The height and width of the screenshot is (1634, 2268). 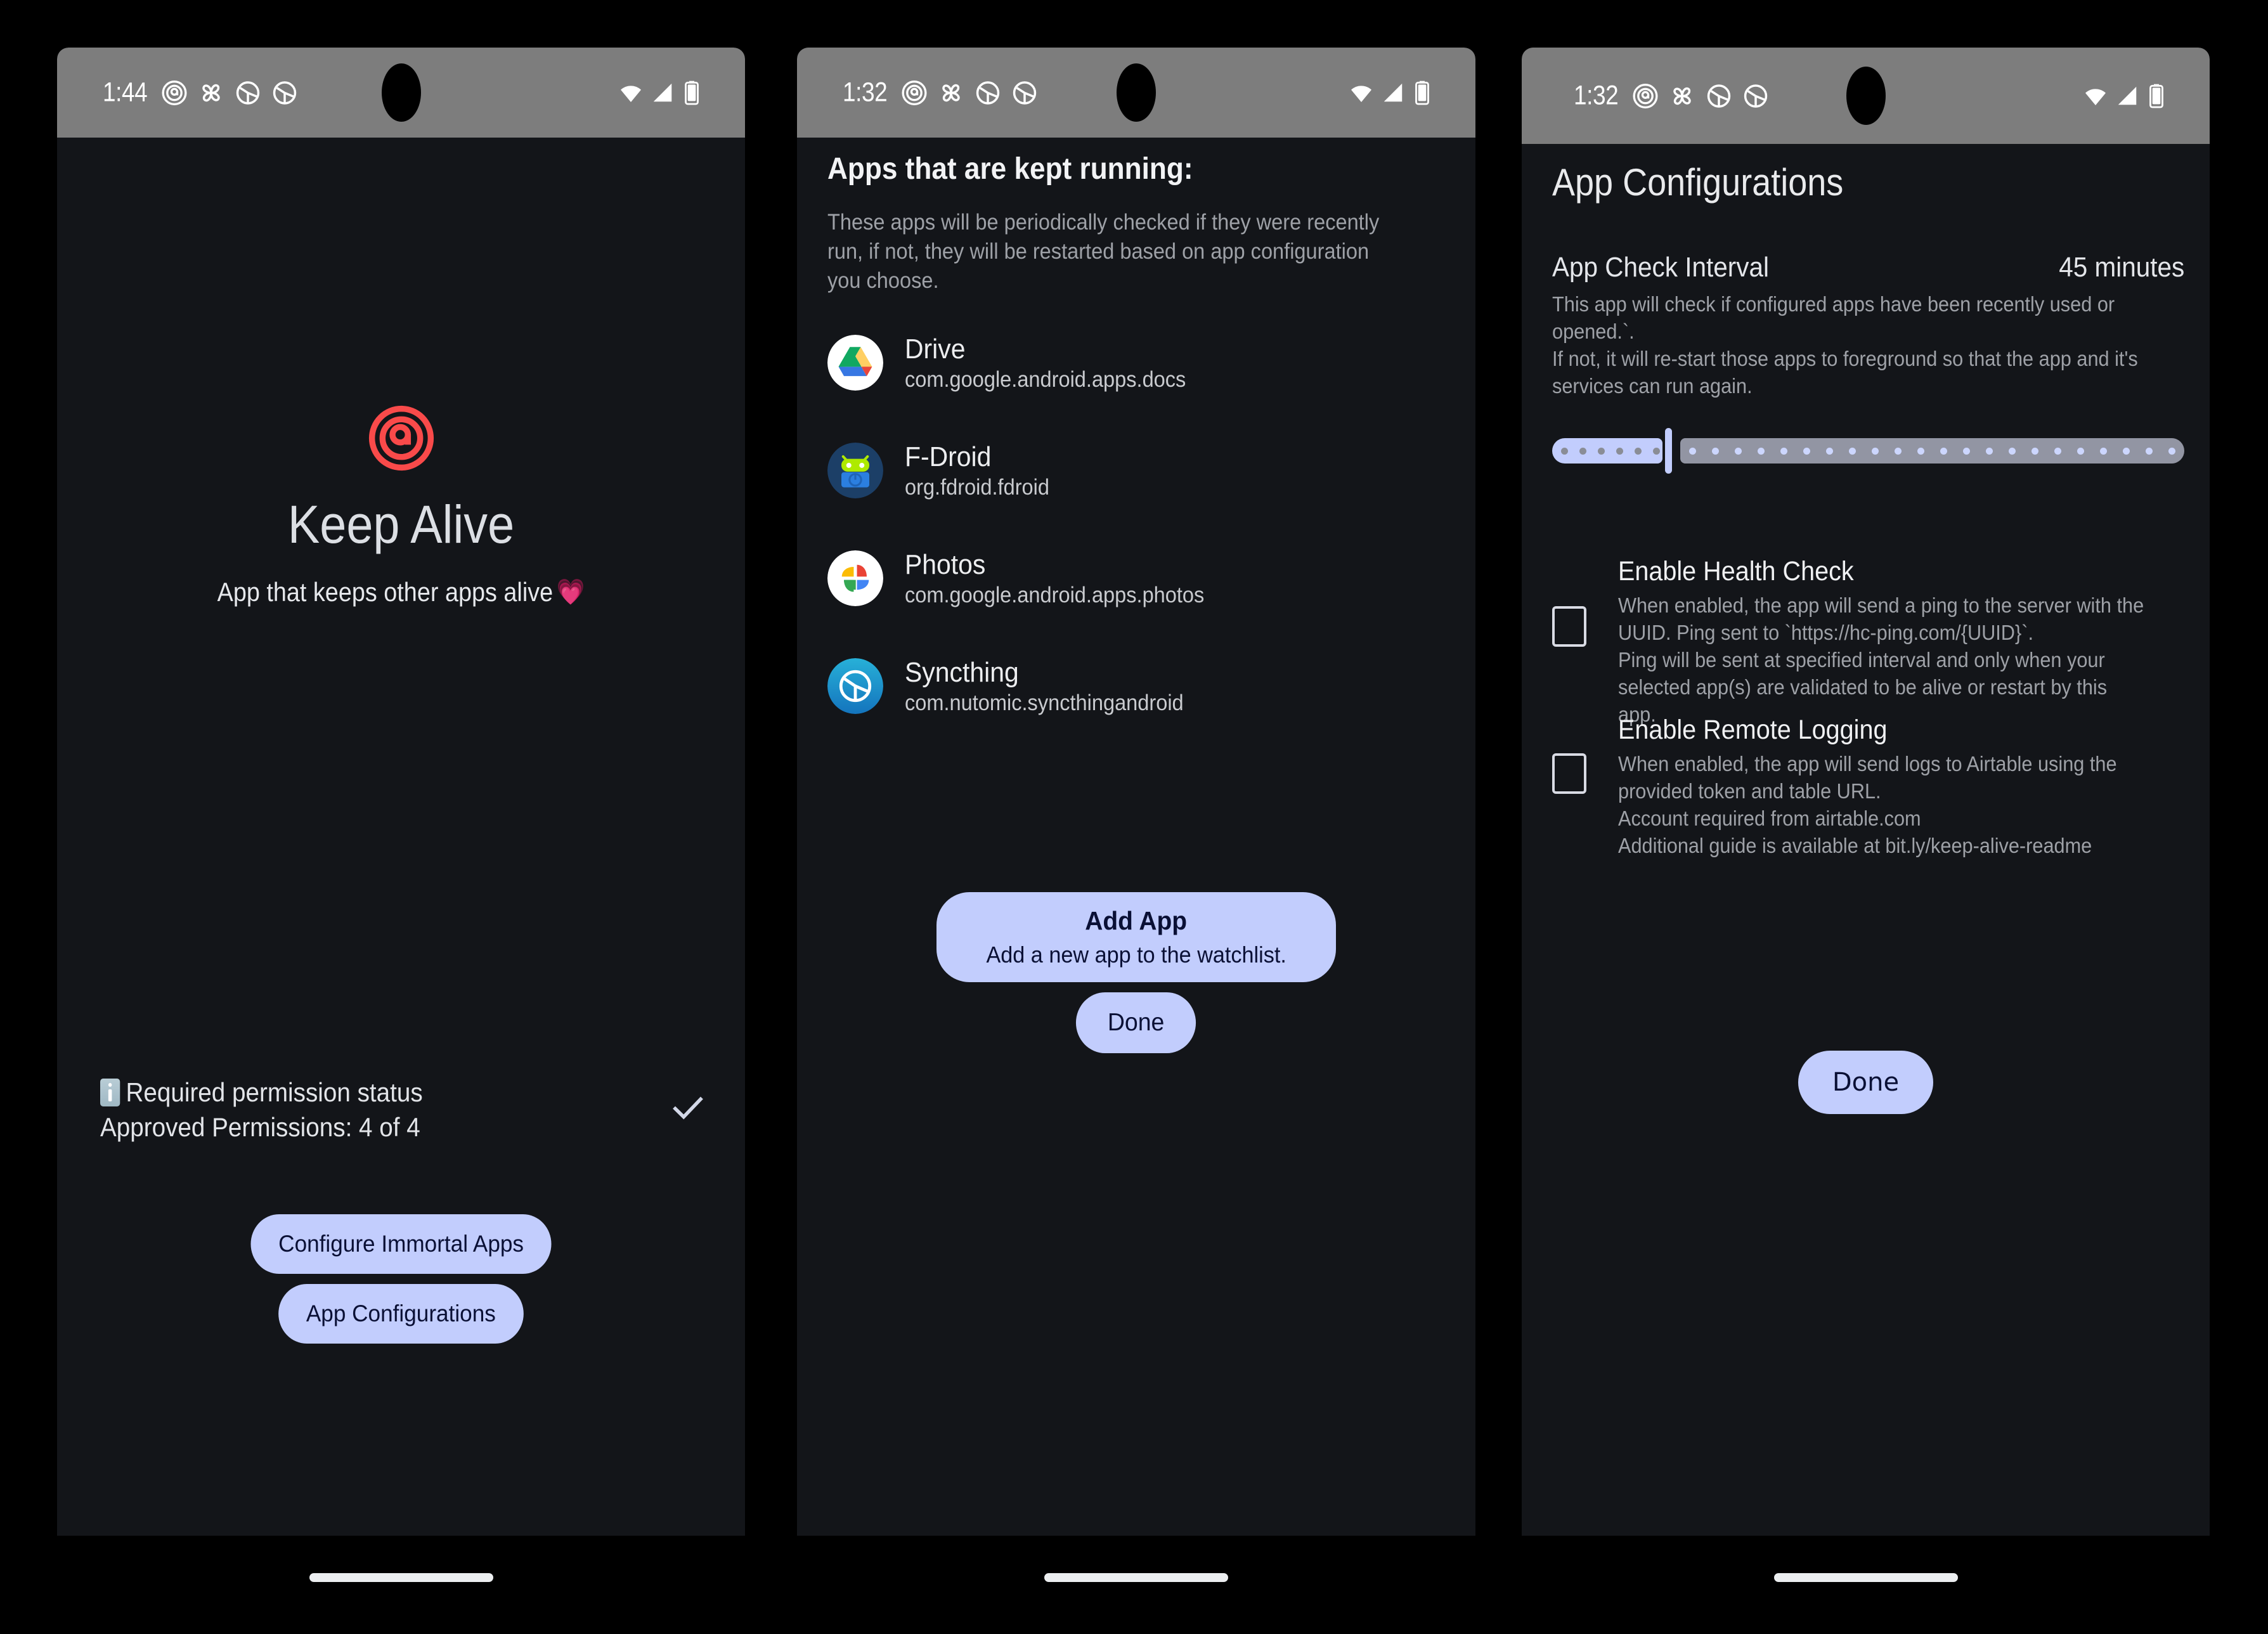 What do you see at coordinates (1422, 93) in the screenshot?
I see `battery-icon` at bounding box center [1422, 93].